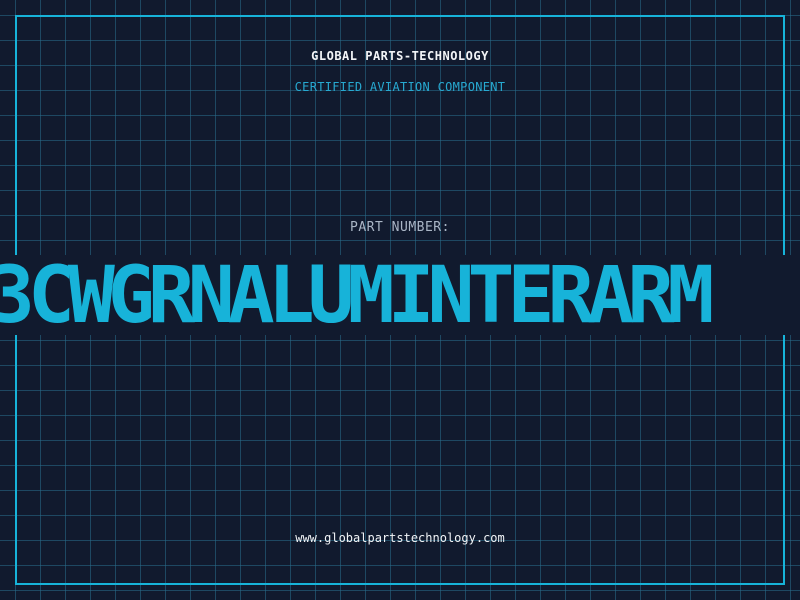 The image size is (800, 600). Describe the element at coordinates (400, 227) in the screenshot. I see `part-number-label: PART NUMBER:` at that location.